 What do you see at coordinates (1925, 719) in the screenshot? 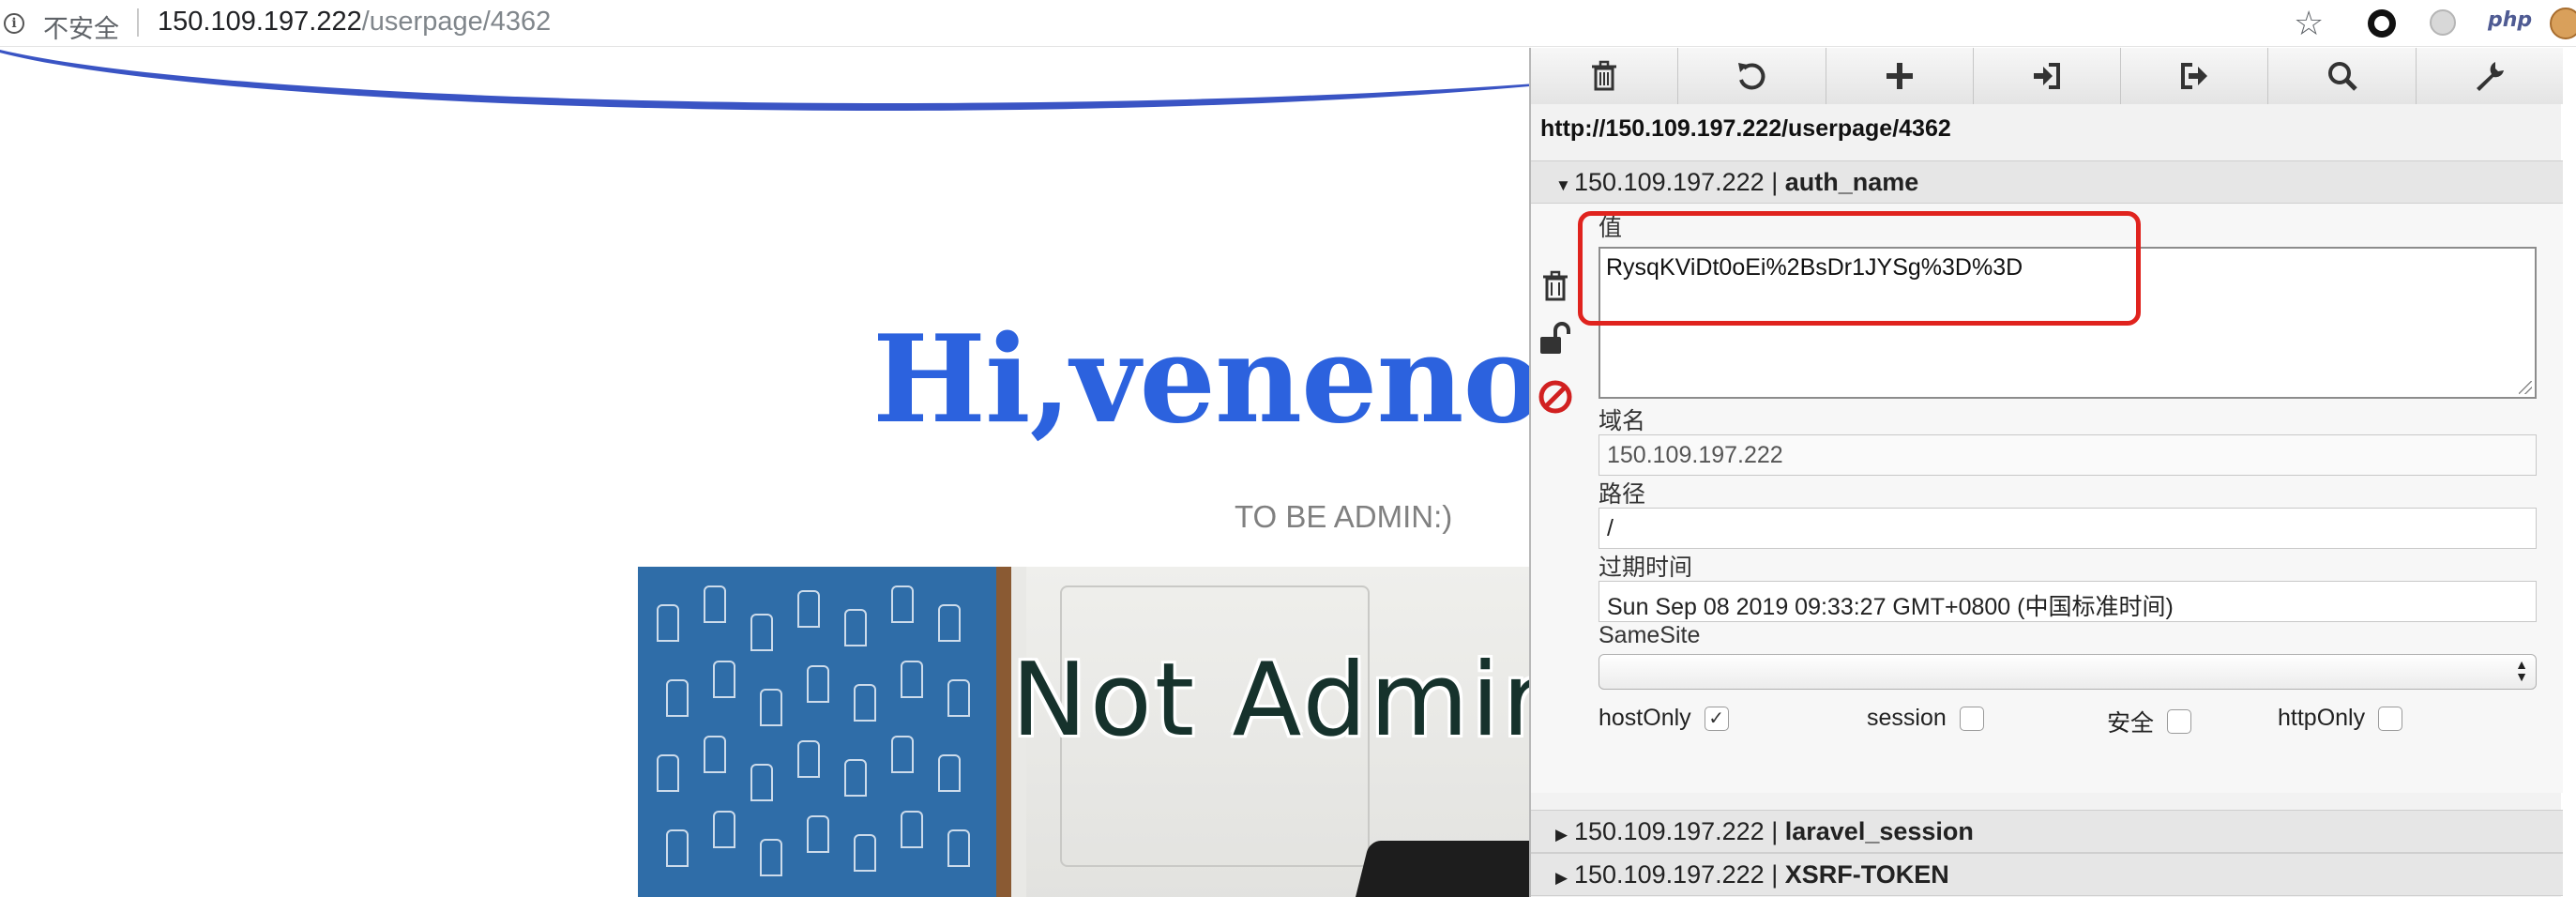
I see `flag-session: session` at bounding box center [1925, 719].